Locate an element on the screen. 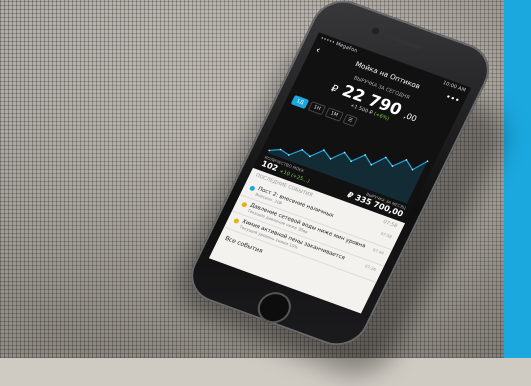  earpiece-speaker is located at coordinates (403, 41).